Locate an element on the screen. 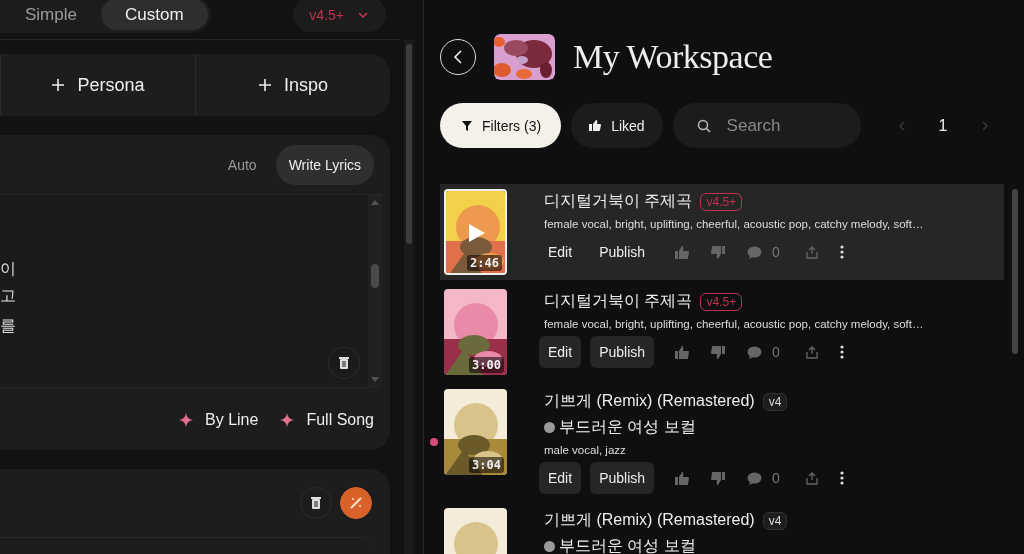  search-icon is located at coordinates (703, 126).